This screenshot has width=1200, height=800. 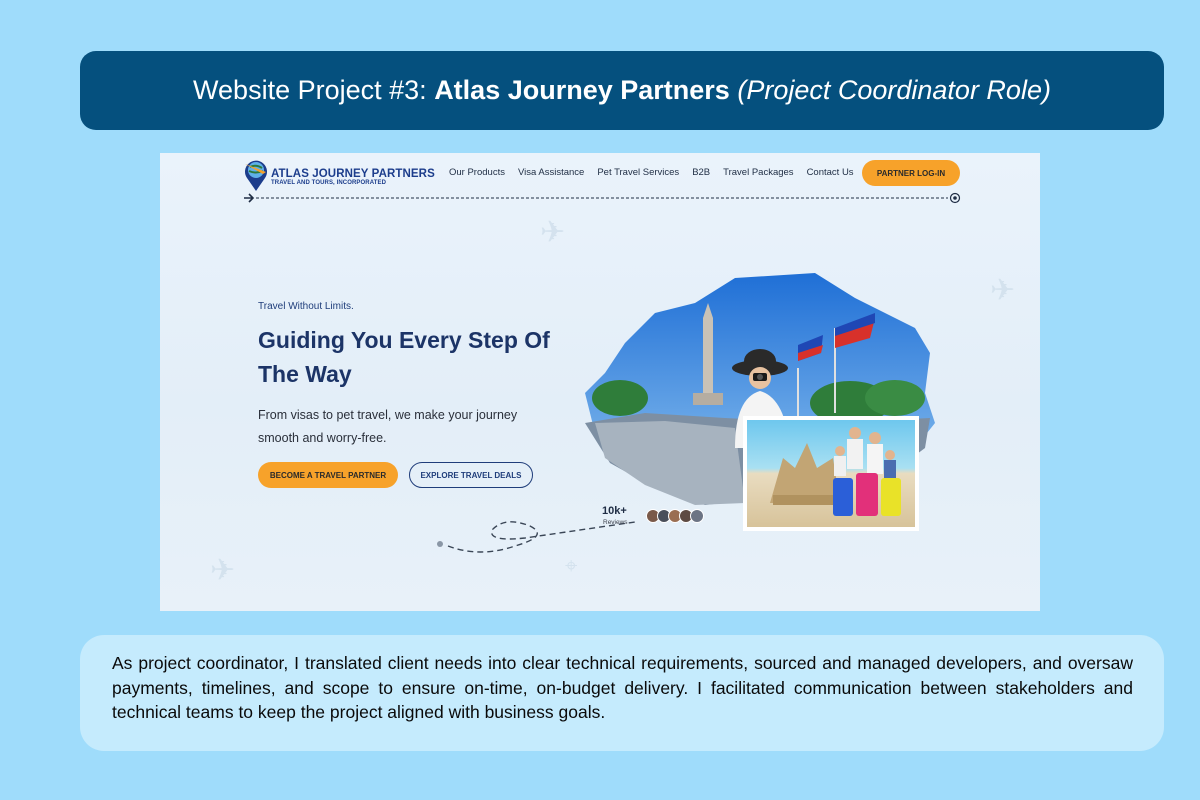 I want to click on nav-our-products: Our Products, so click(x=477, y=172).